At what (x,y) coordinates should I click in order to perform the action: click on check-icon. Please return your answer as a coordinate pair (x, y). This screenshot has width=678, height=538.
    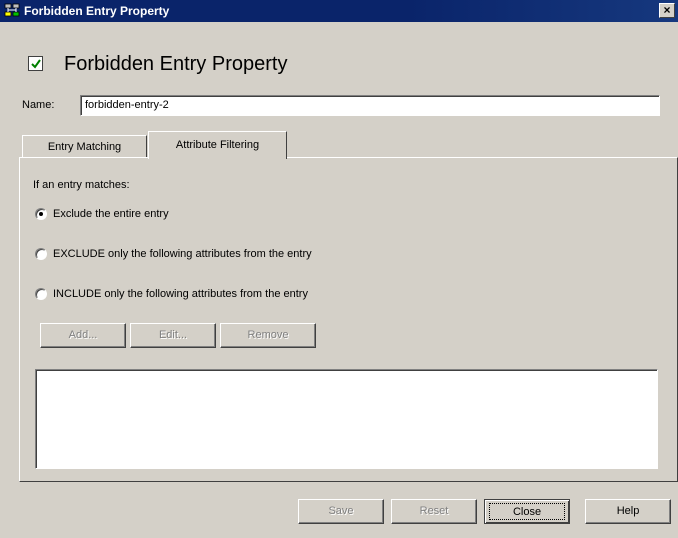
    Looking at the image, I should click on (36, 64).